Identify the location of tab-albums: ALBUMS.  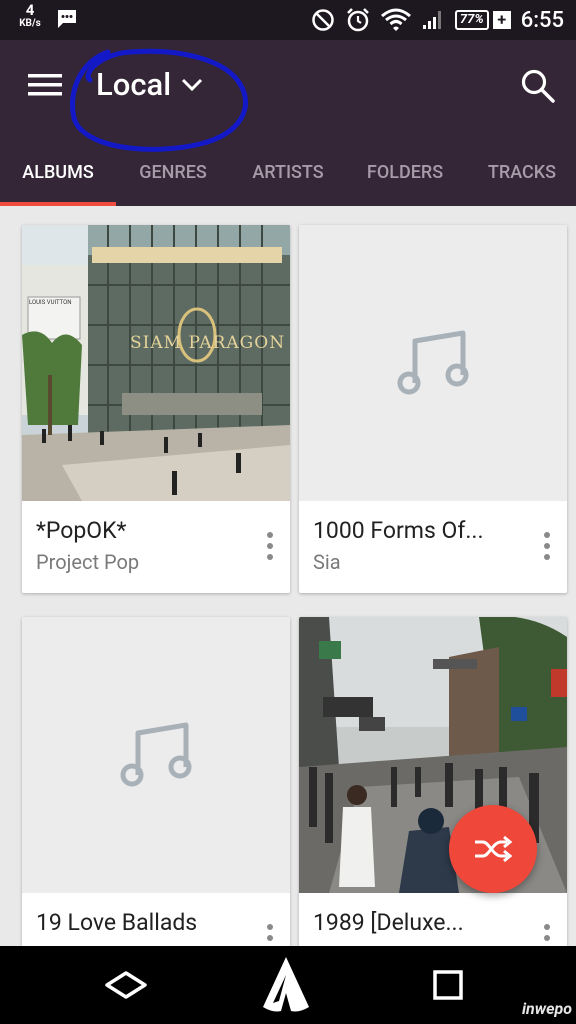
(58, 177).